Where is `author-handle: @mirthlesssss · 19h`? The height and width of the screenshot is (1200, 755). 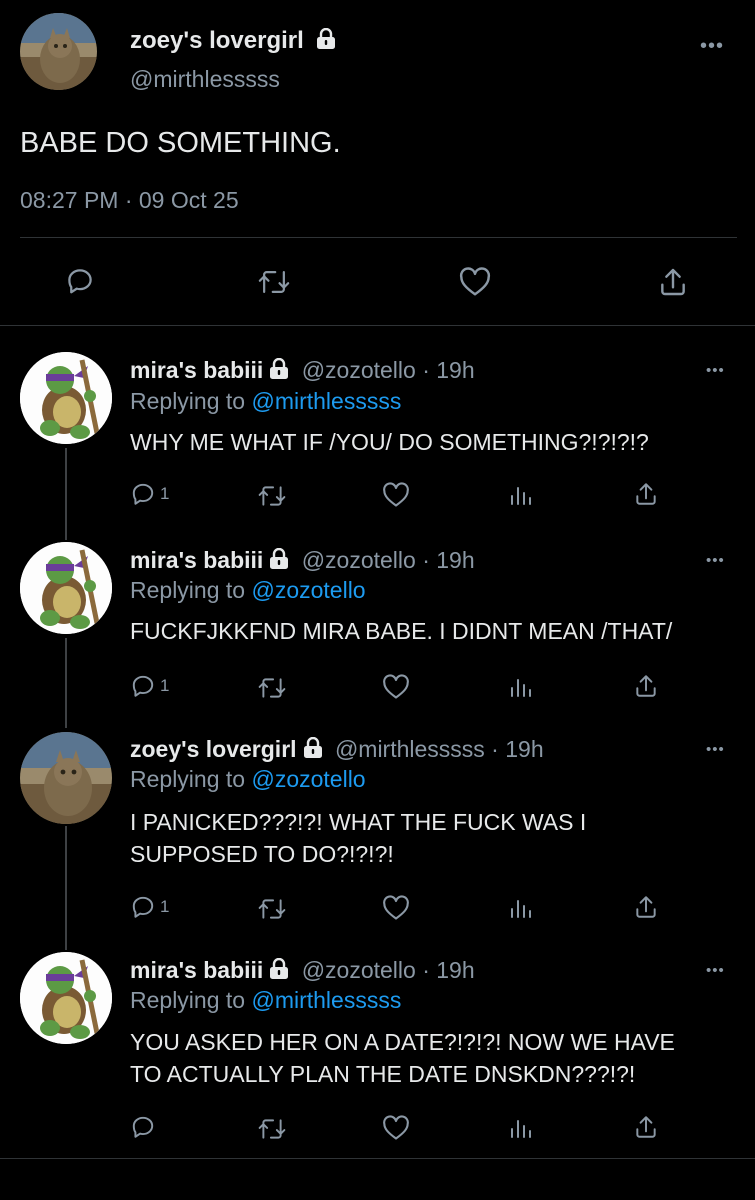 author-handle: @mirthlesssss · 19h is located at coordinates (439, 749).